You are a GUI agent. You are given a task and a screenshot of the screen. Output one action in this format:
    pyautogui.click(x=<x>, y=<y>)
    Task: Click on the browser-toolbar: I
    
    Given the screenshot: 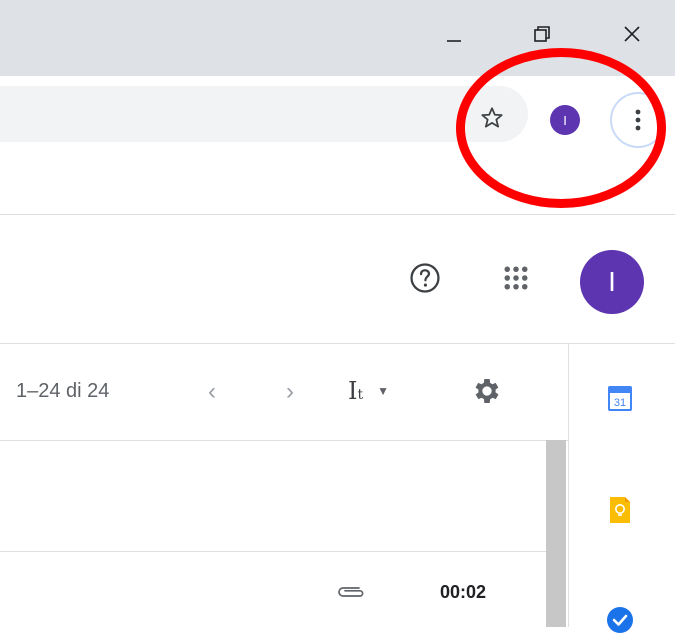 What is the action you would take?
    pyautogui.click(x=337, y=114)
    